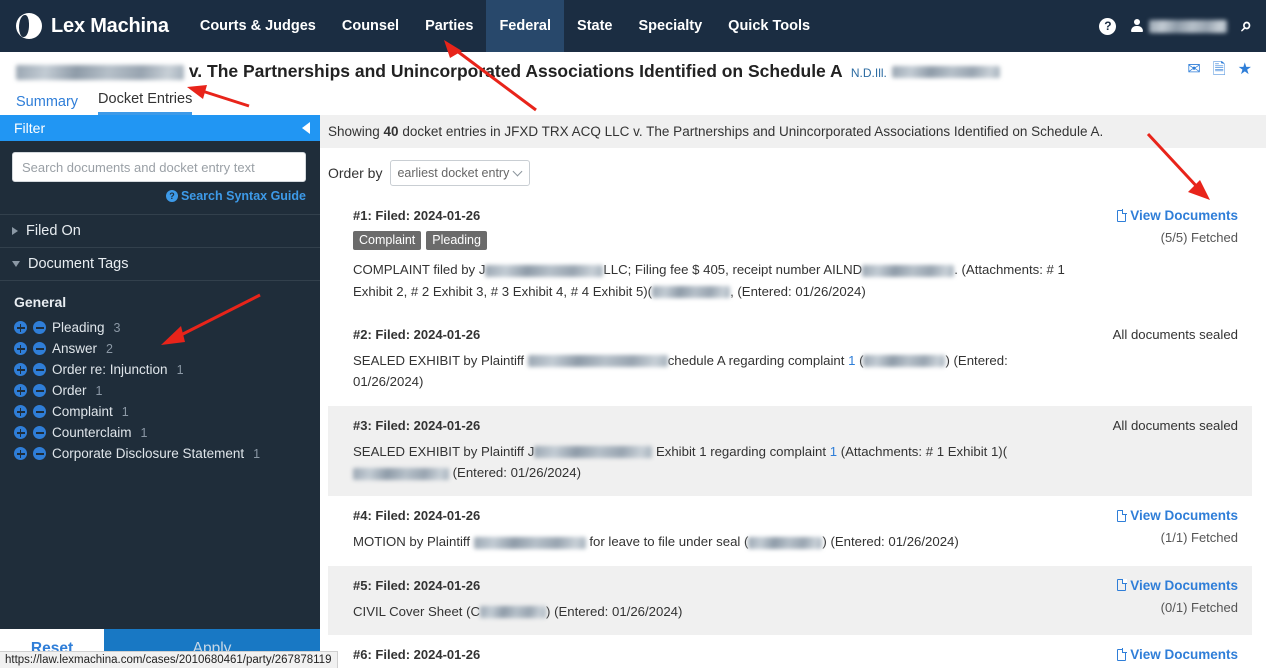  Describe the element at coordinates (525, 26) in the screenshot. I see `nav-item-federal: Federal` at that location.